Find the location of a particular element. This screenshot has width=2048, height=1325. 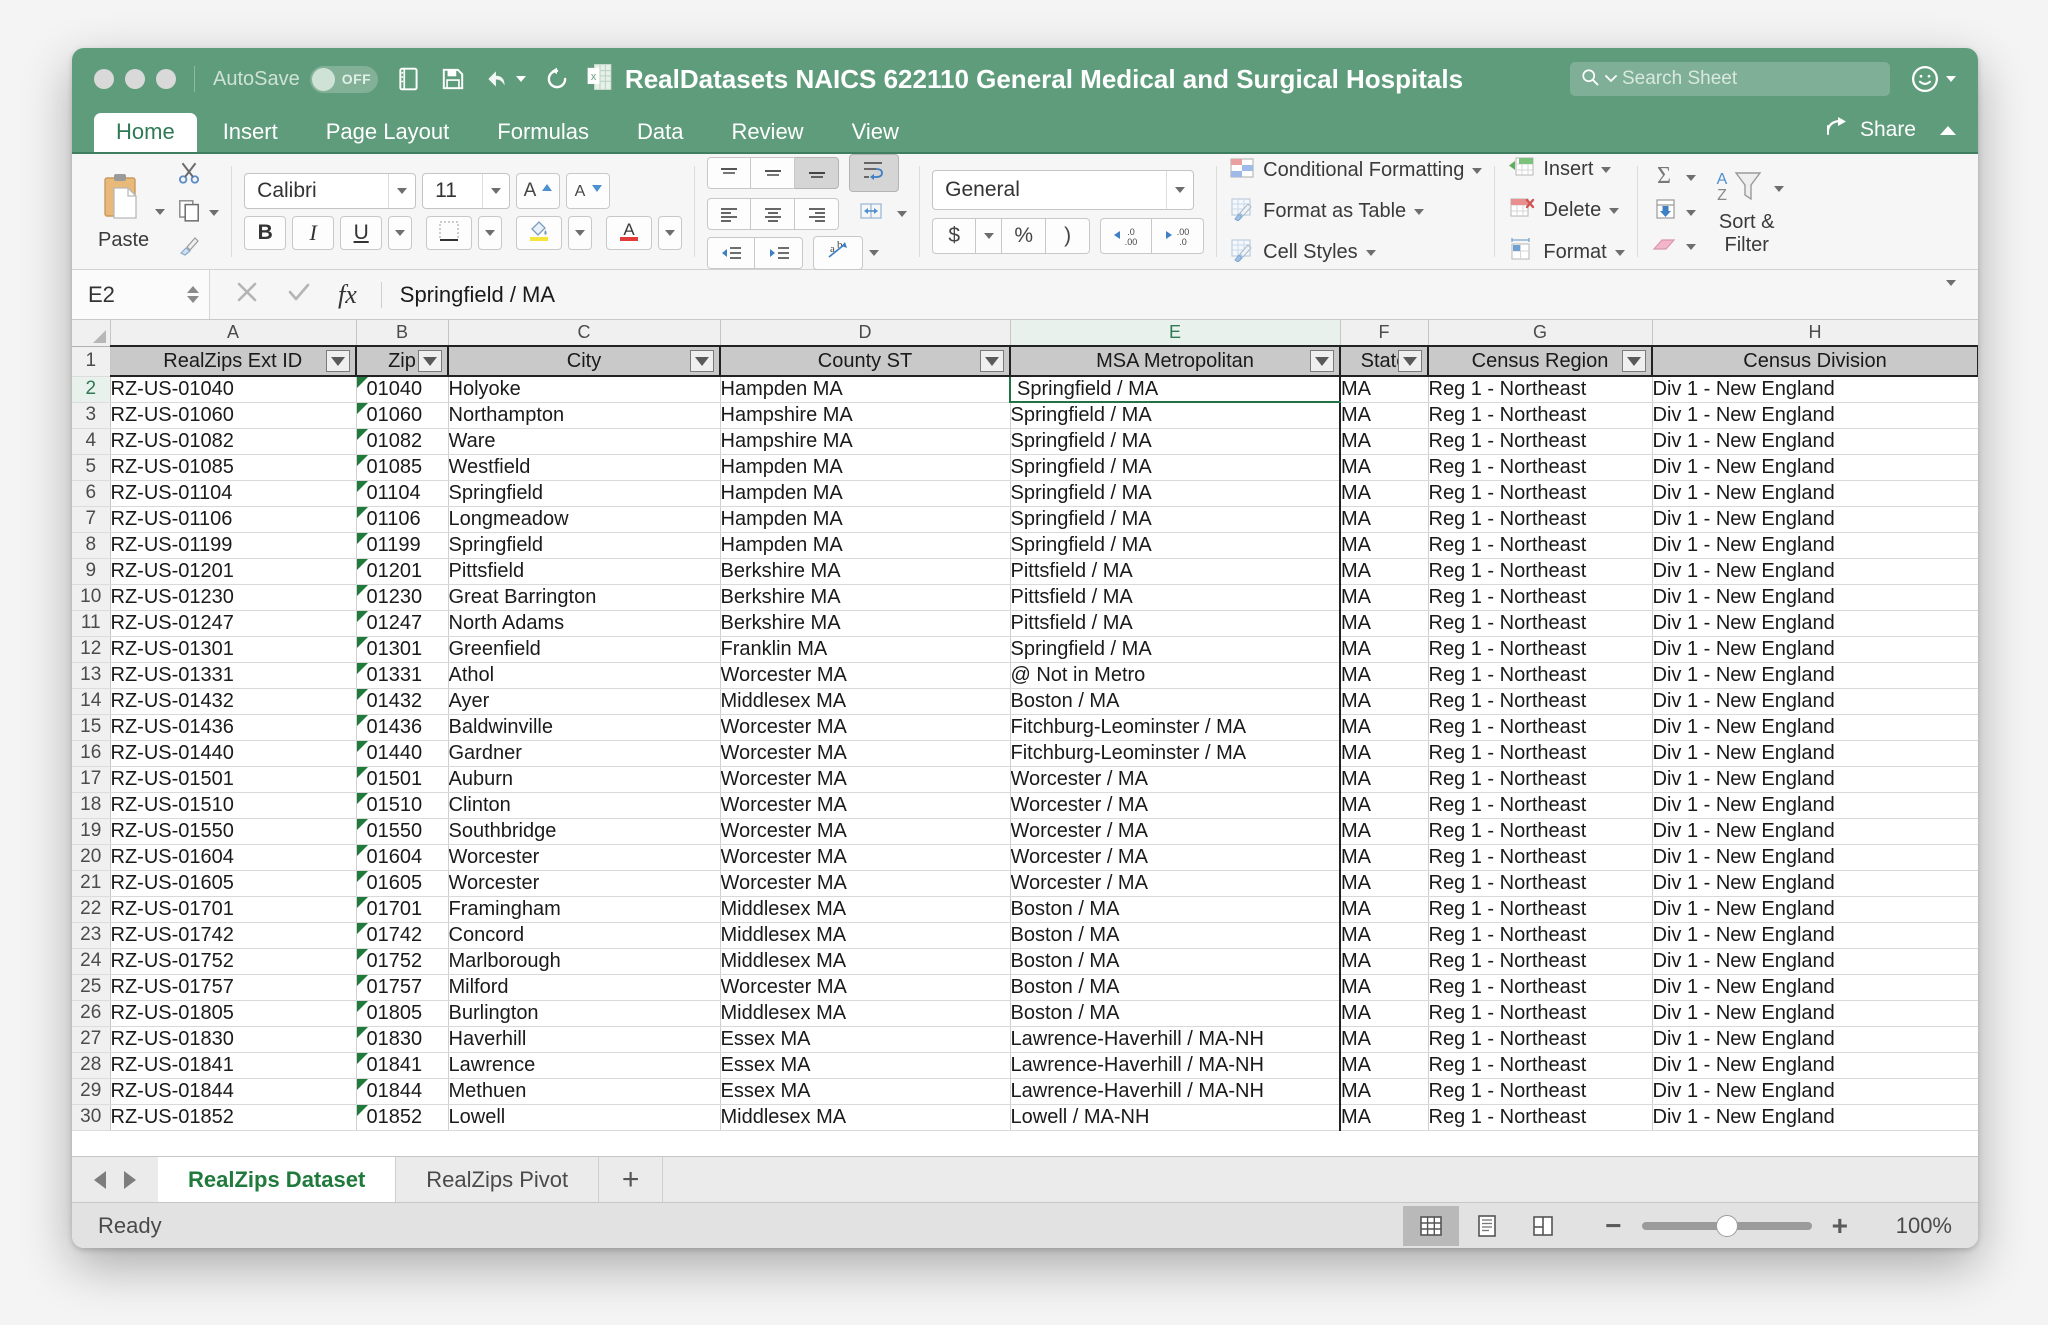

cell-F14: MA is located at coordinates (1384, 701).